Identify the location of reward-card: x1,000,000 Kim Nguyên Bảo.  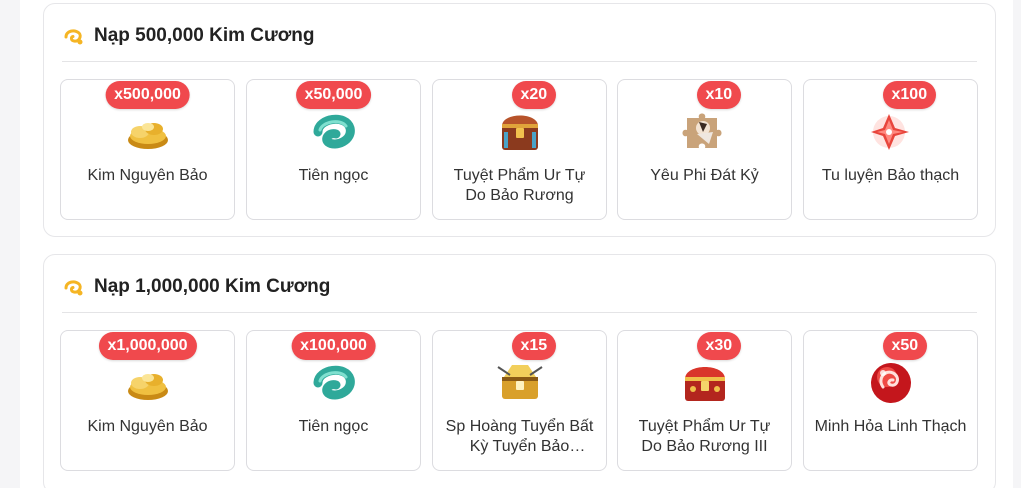
(147, 400).